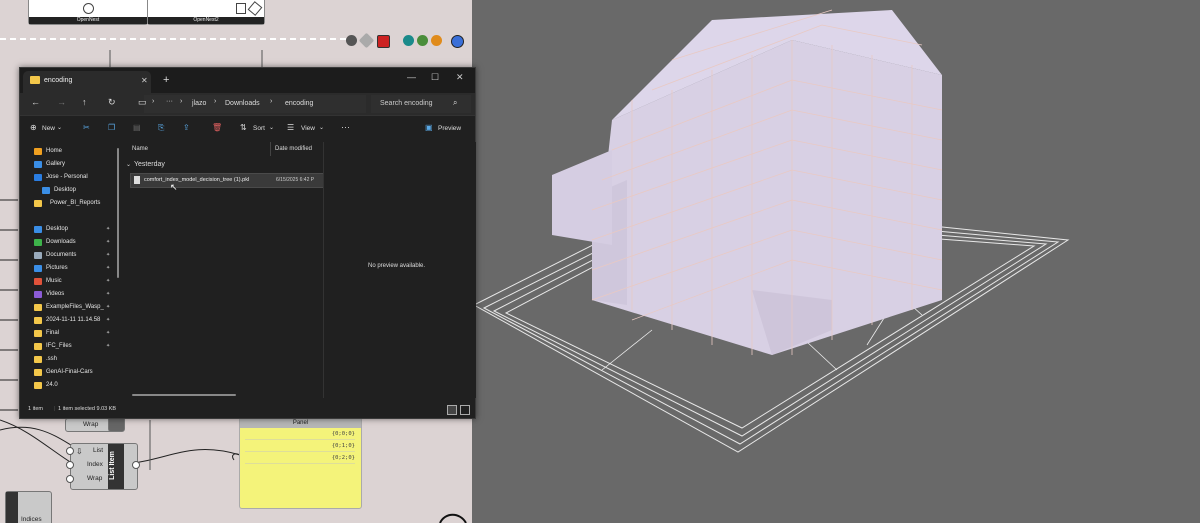  What do you see at coordinates (68, 165) in the screenshot?
I see `sidebar-item-gallery: Gallery` at bounding box center [68, 165].